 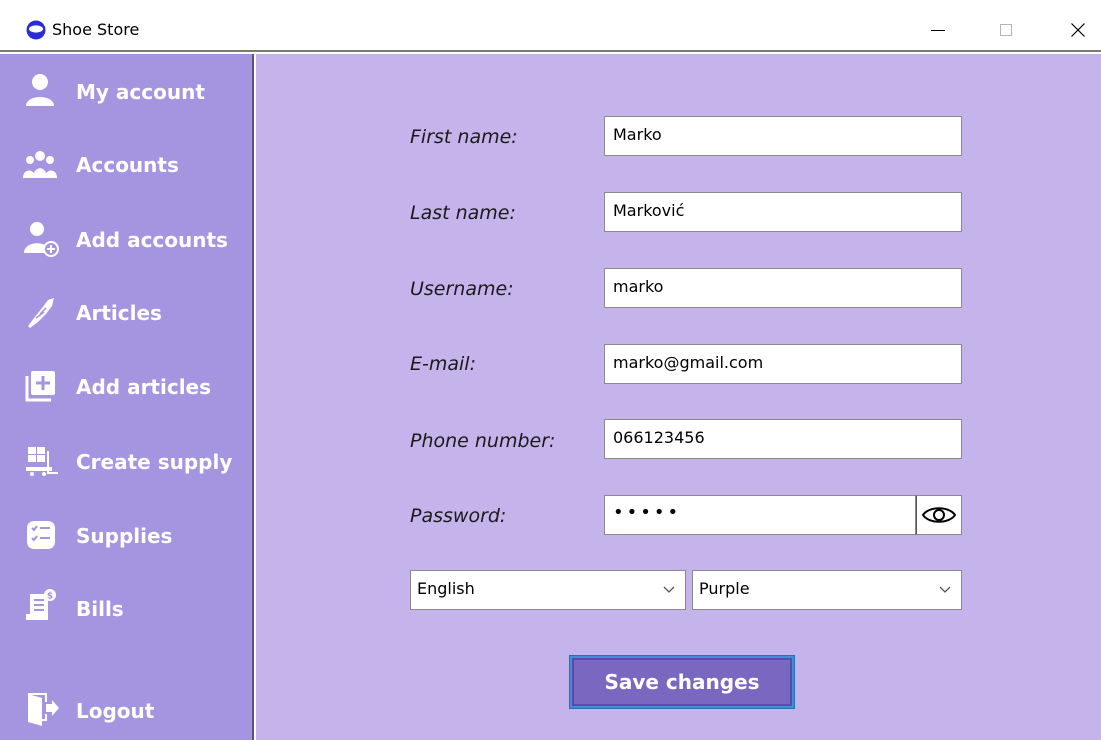 I want to click on maximize-button, so click(x=1006, y=30).